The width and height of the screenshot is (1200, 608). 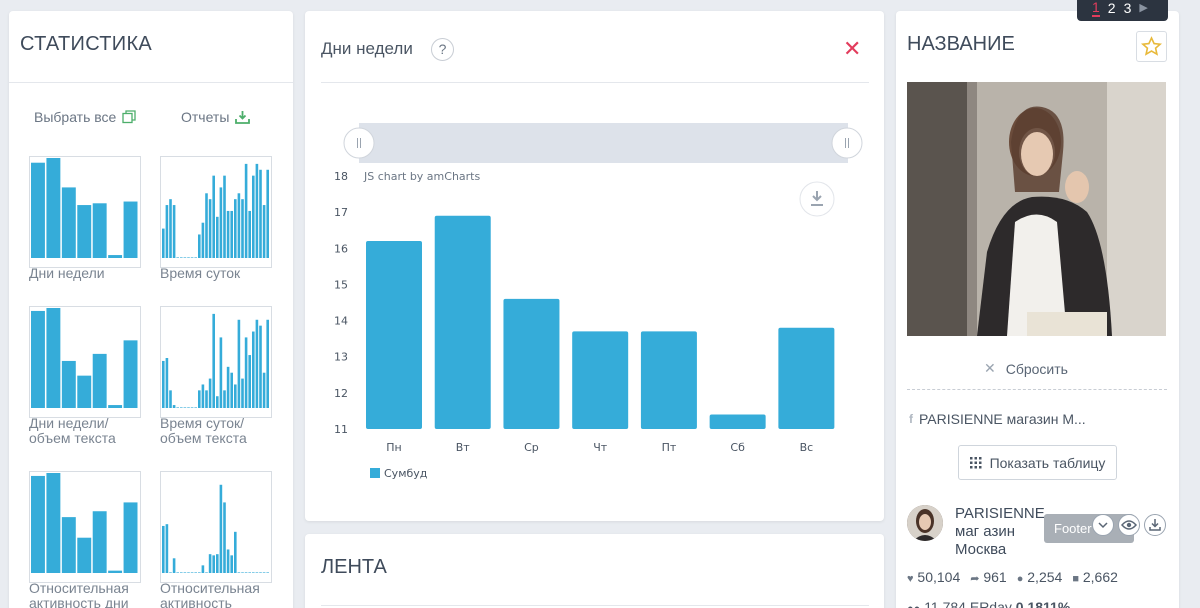 I want to click on page-2: 2, so click(x=1112, y=8).